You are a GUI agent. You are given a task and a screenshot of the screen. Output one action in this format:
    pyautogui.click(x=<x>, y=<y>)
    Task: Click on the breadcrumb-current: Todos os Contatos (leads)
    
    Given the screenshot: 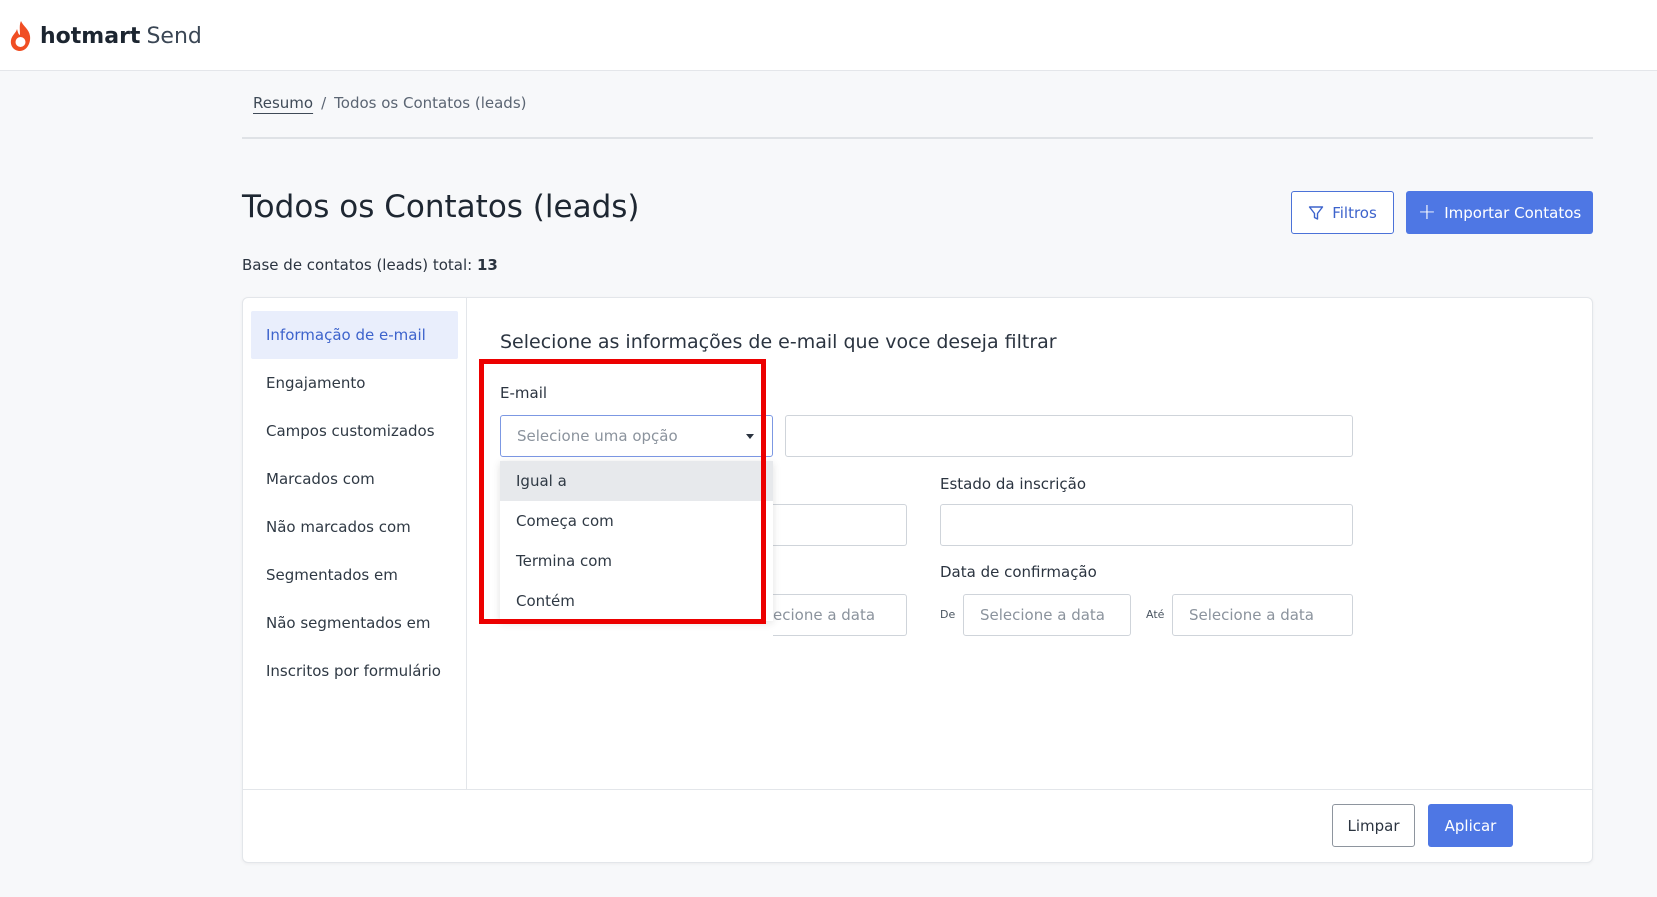 What is the action you would take?
    pyautogui.click(x=430, y=103)
    